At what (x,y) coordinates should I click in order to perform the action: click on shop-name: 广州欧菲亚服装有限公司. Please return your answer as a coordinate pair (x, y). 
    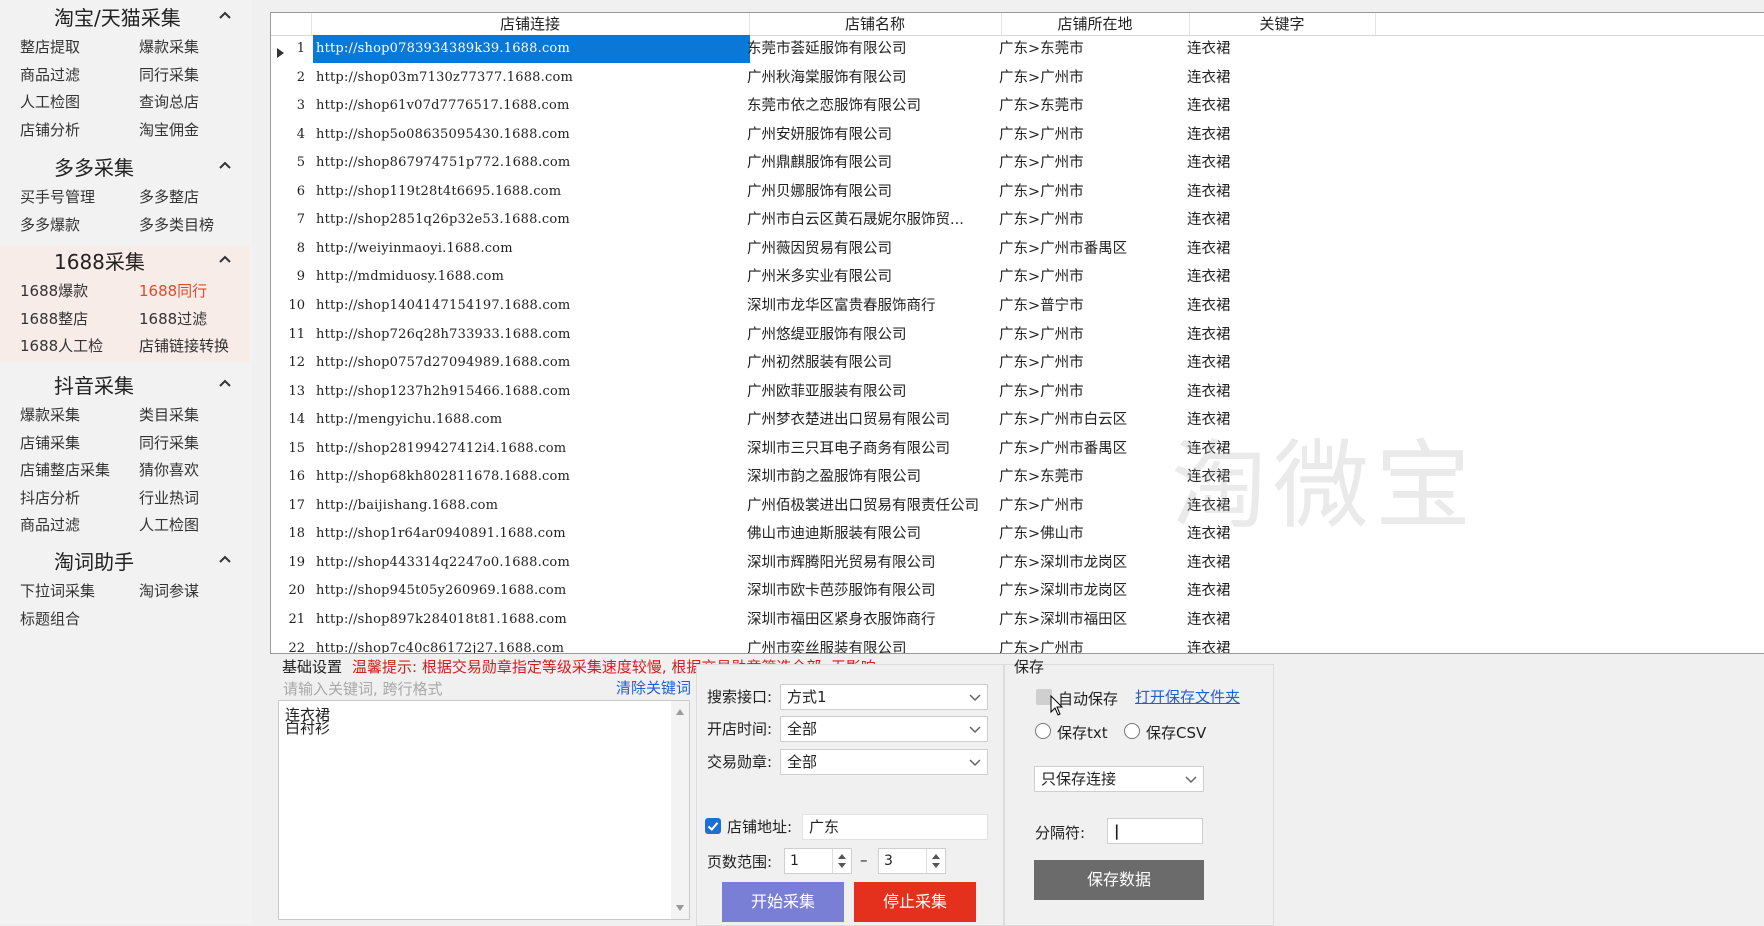
    Looking at the image, I should click on (873, 392).